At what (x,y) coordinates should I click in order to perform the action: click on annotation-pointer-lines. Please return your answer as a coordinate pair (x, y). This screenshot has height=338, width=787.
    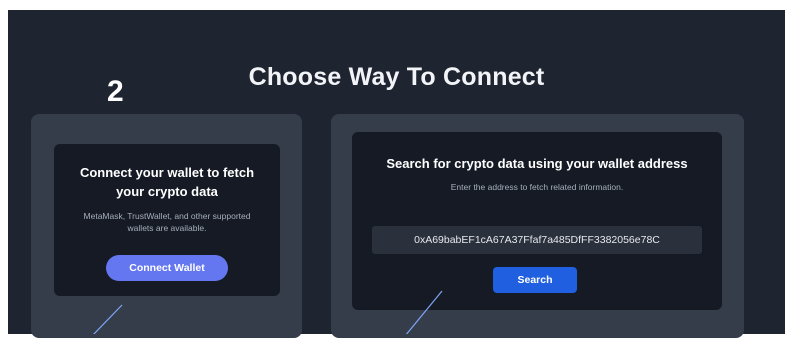
    Looking at the image, I should click on (268, 312).